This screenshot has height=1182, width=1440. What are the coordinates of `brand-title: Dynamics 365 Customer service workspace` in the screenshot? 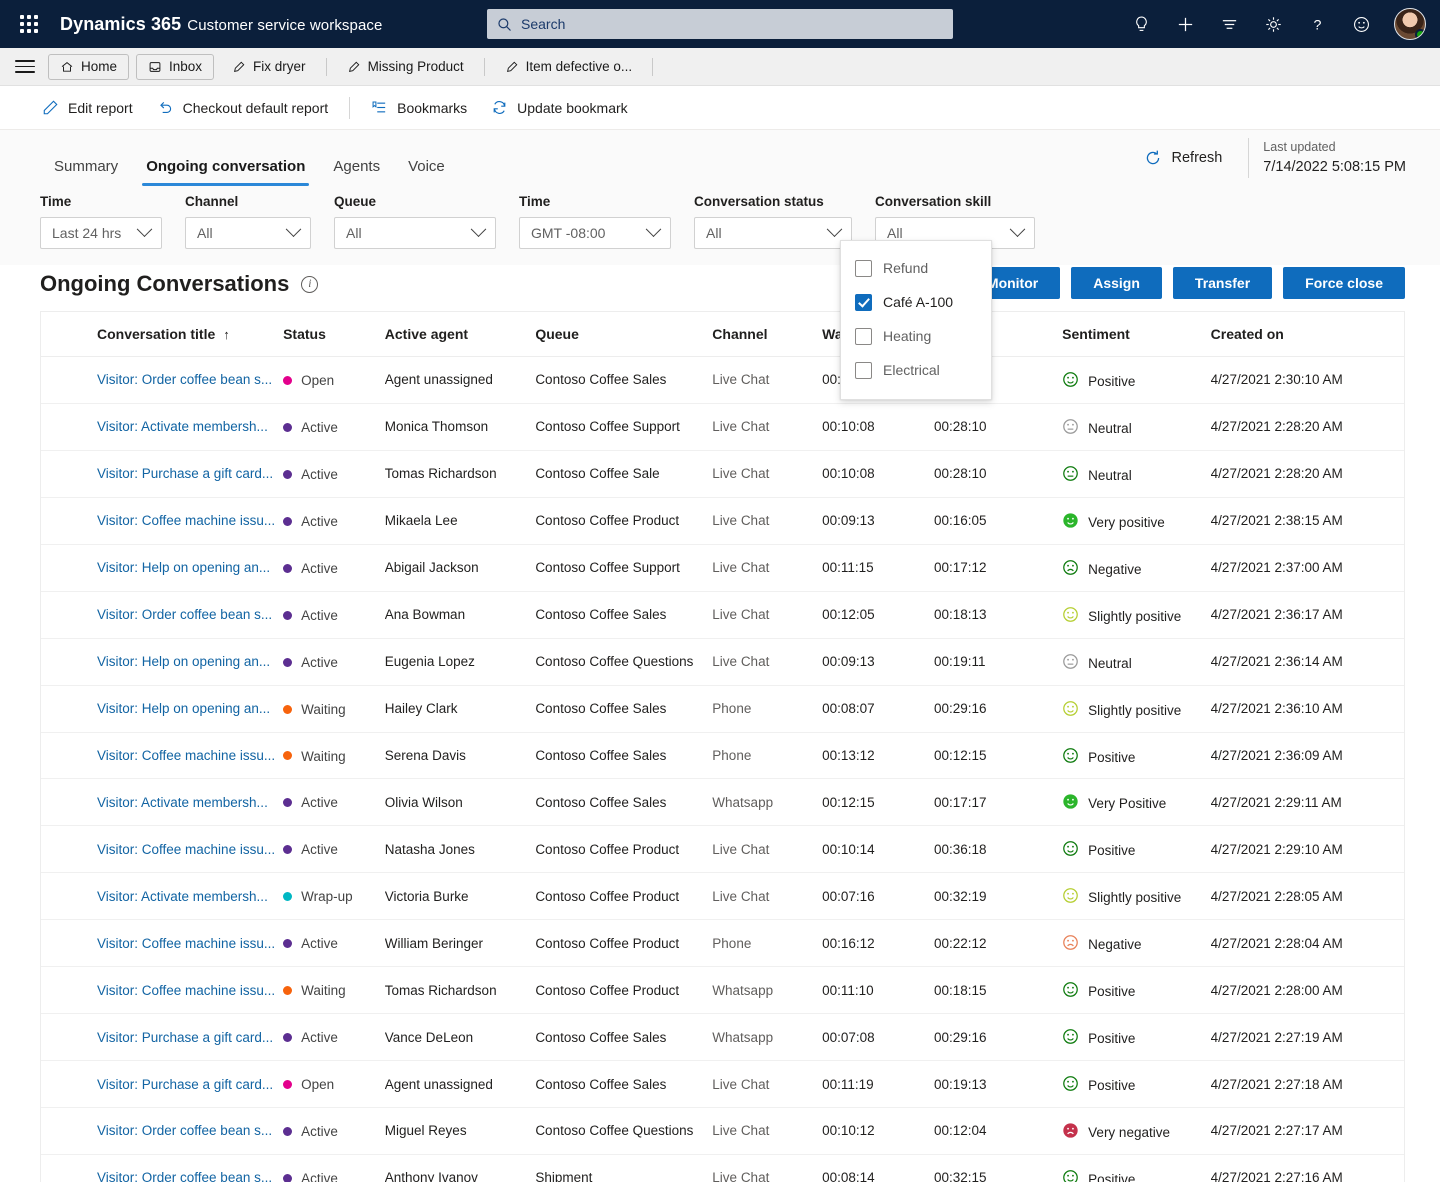 It's located at (221, 24).